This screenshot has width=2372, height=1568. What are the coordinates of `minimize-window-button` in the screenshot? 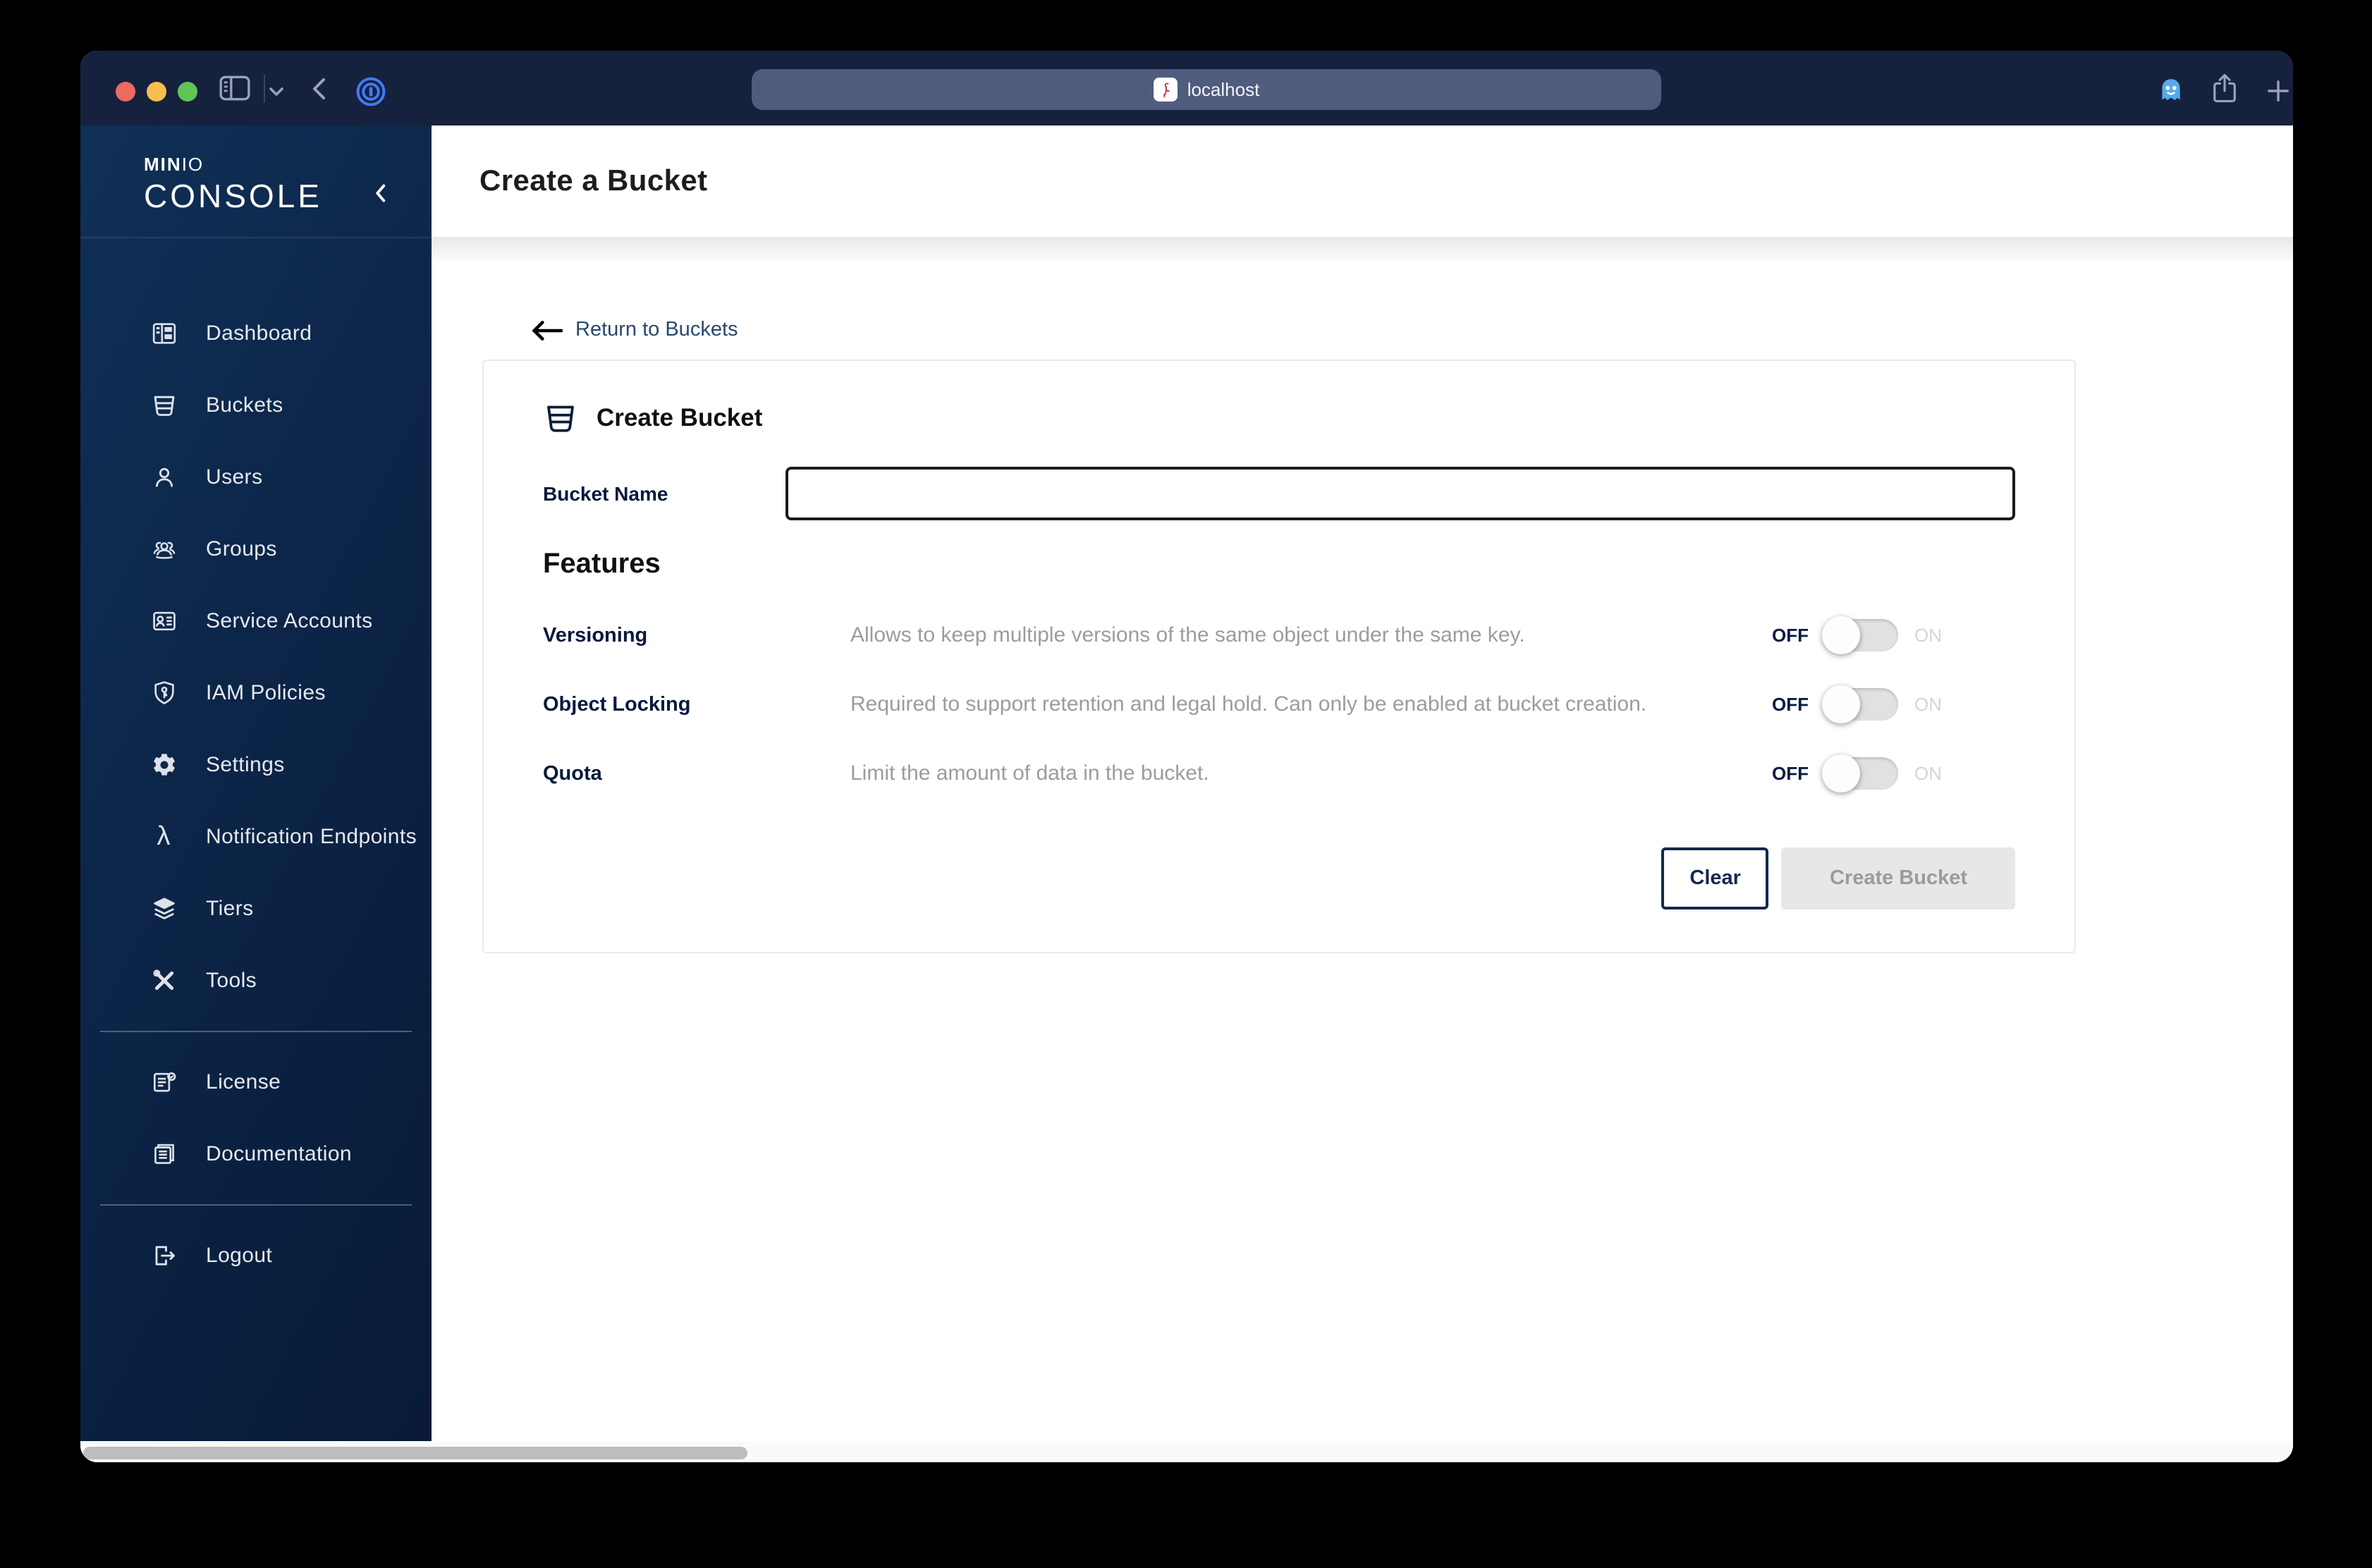 It's located at (156, 92).